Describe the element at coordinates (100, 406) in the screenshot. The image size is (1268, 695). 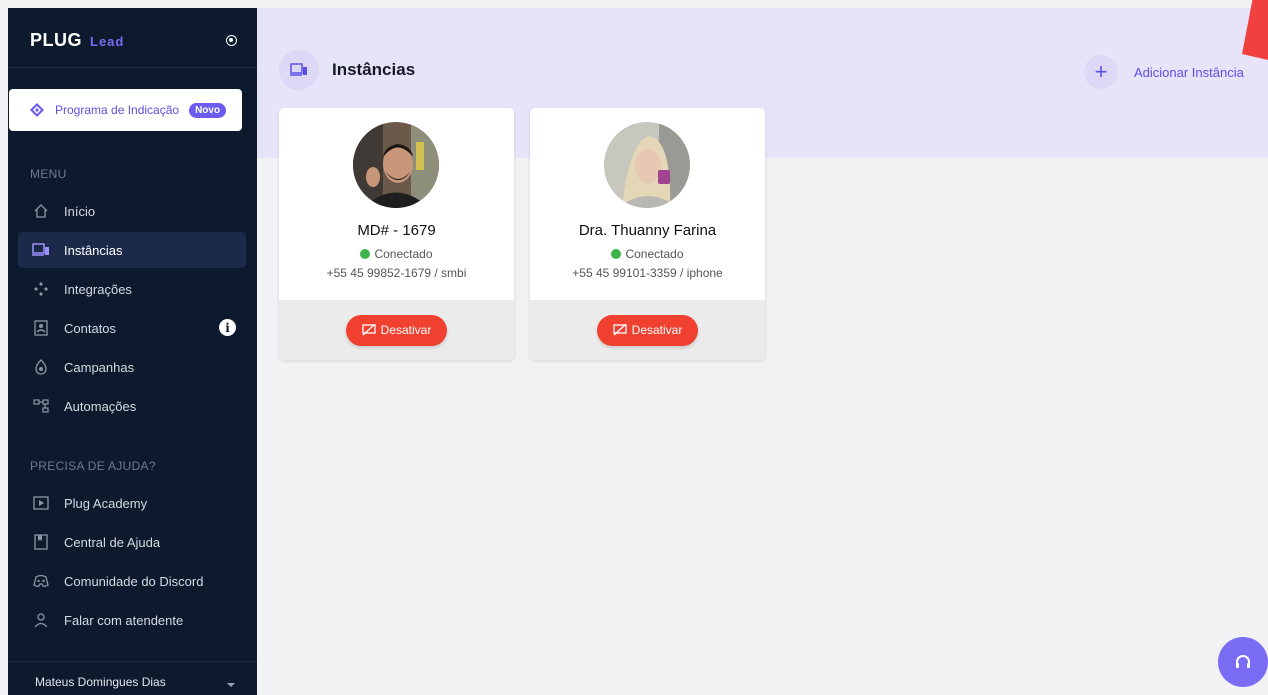
I see `sidebar-item-label: Automações` at that location.